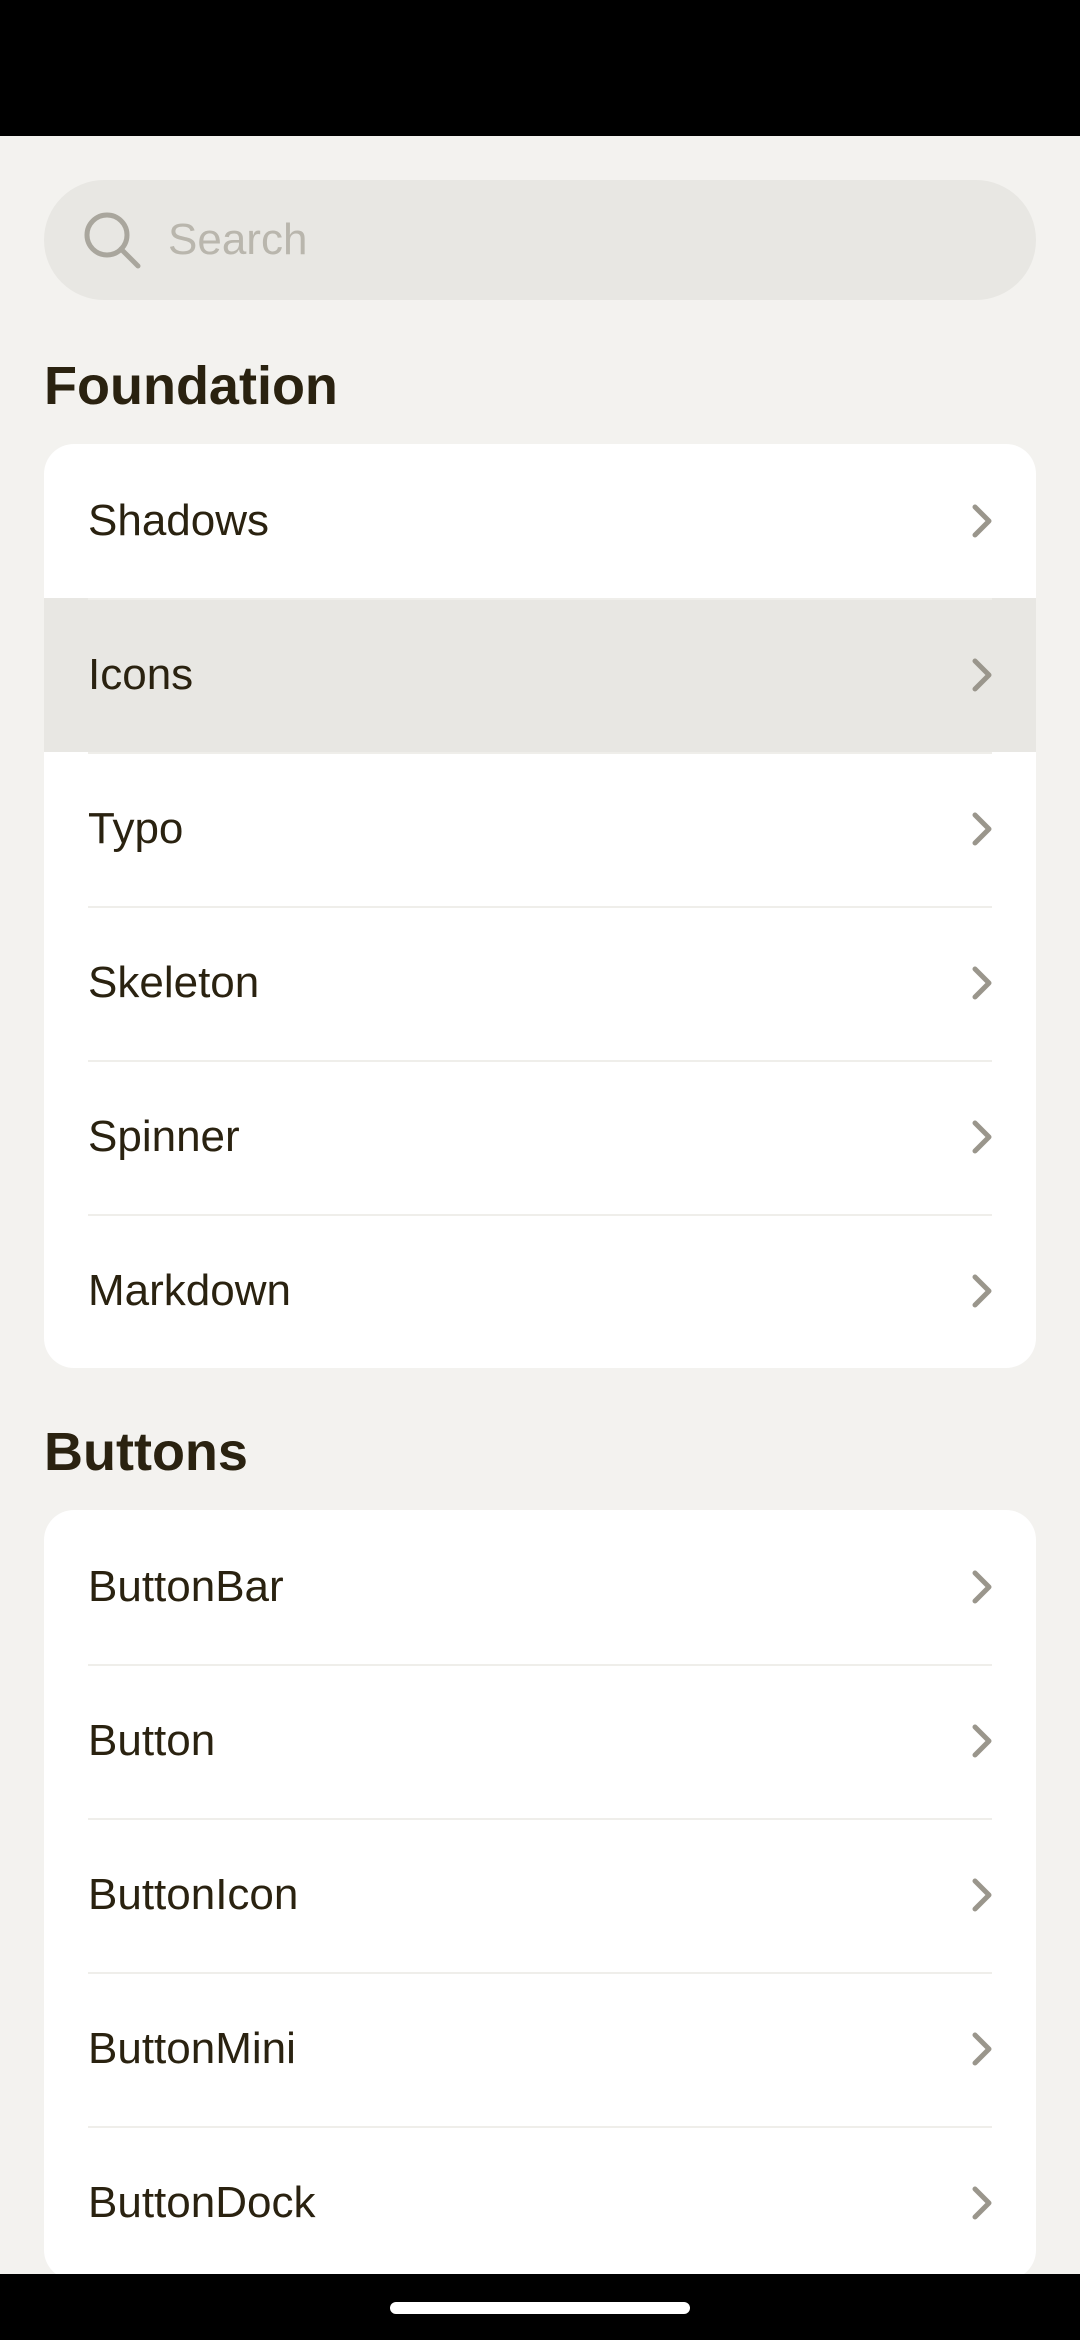 The width and height of the screenshot is (1080, 2340). I want to click on list-item-buttonmini: ButtonMini, so click(540, 2049).